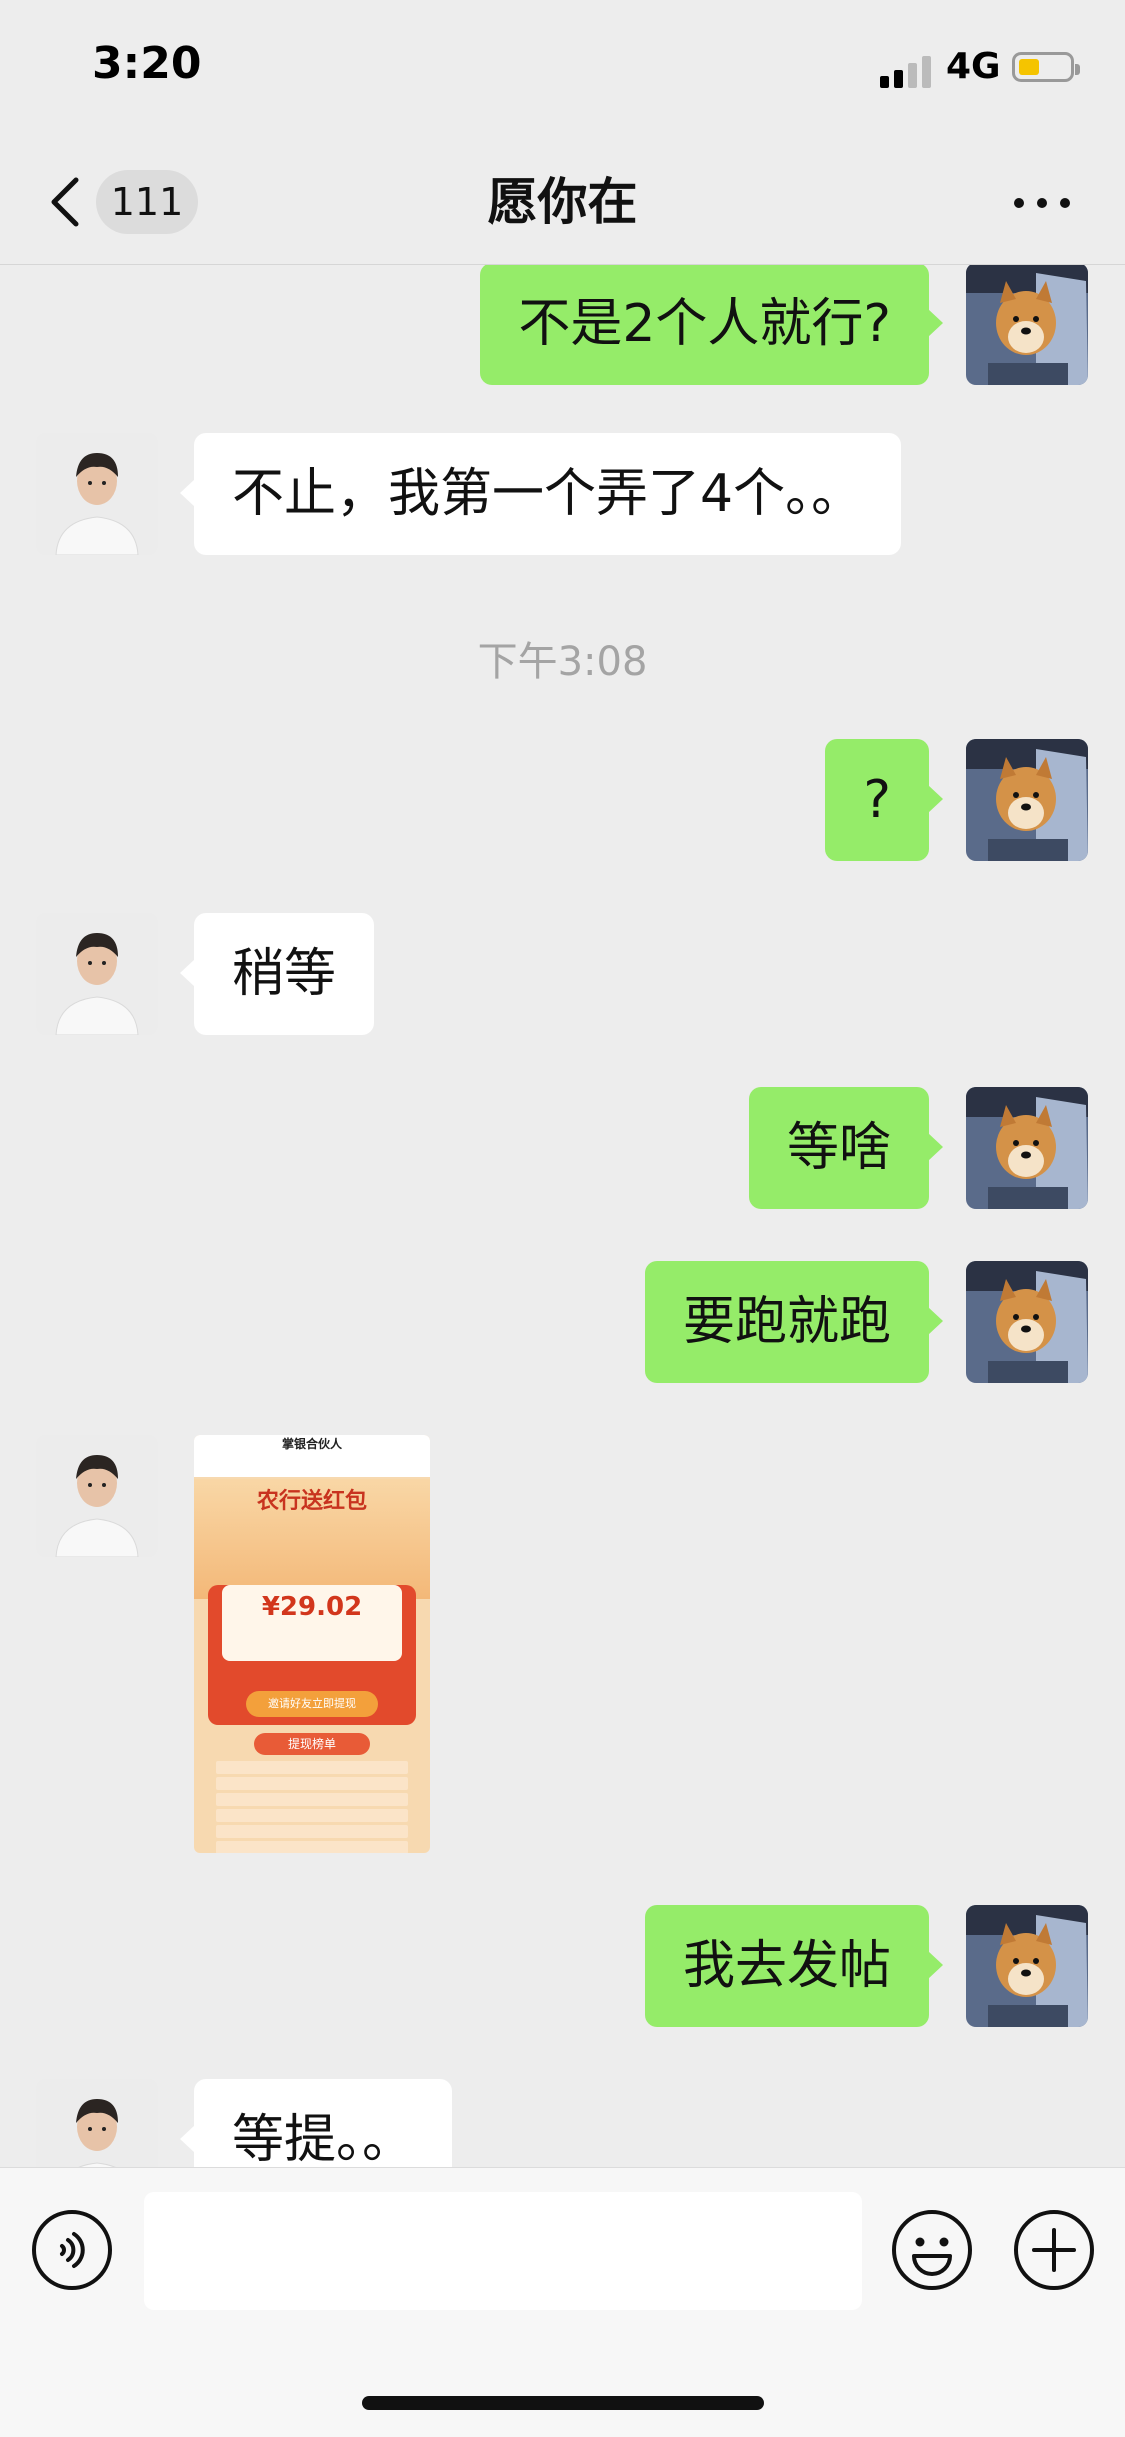 This screenshot has height=2437, width=1125. I want to click on message-bubble-sent: 不是2个人就行?, so click(711, 325).